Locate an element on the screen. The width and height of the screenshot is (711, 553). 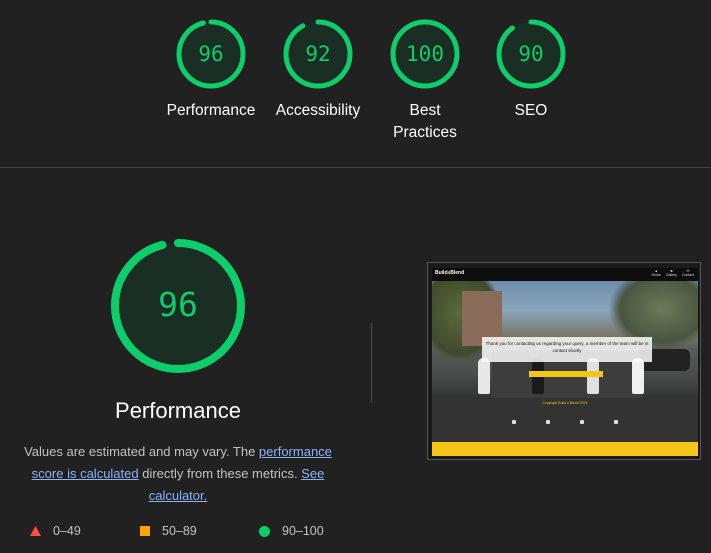
thumbnail-nav-gallery: ■ Gallery is located at coordinates (671, 273).